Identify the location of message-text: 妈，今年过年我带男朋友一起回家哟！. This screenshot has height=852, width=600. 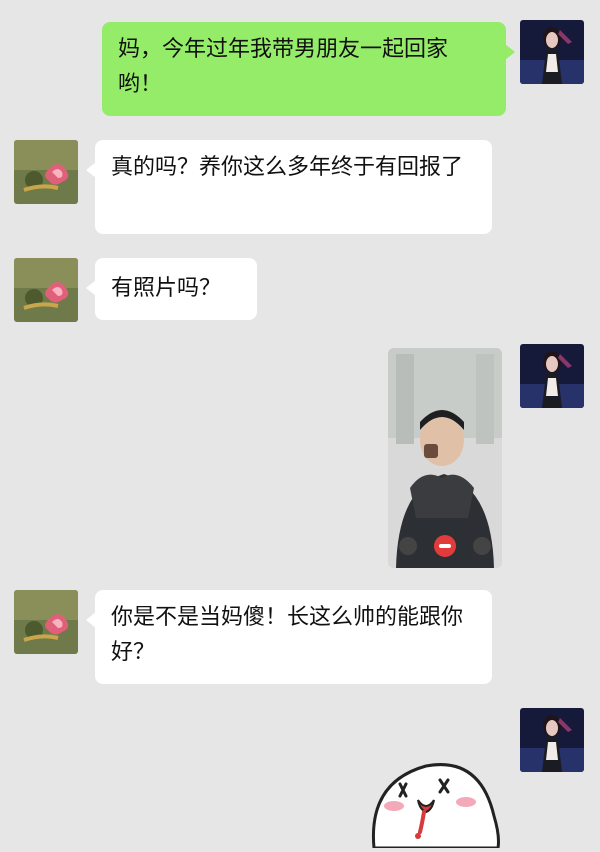
(283, 67).